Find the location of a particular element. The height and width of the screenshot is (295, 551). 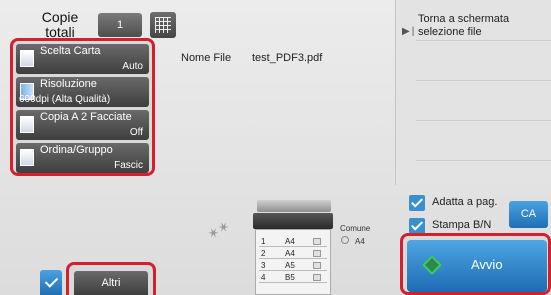

back-arrow-icon: ▶ | is located at coordinates (408, 31).